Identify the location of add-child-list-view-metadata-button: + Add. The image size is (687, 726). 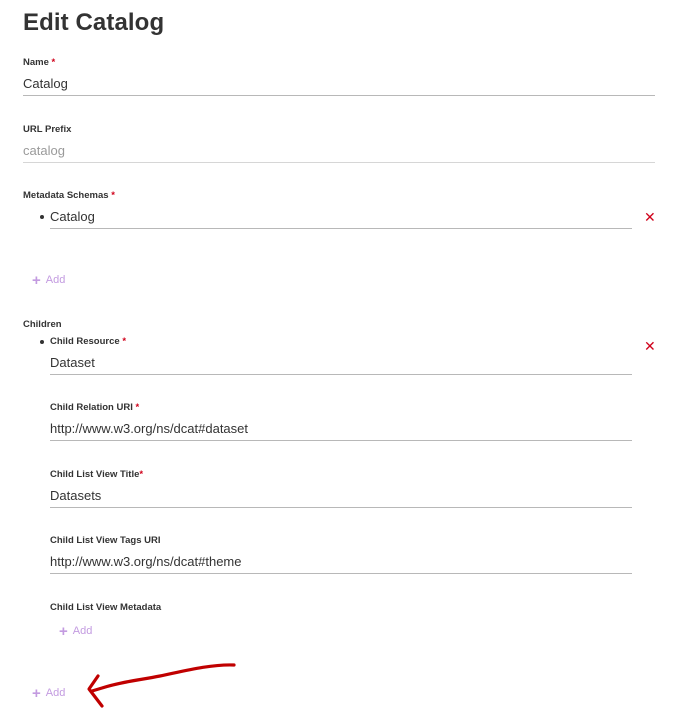
(76, 631).